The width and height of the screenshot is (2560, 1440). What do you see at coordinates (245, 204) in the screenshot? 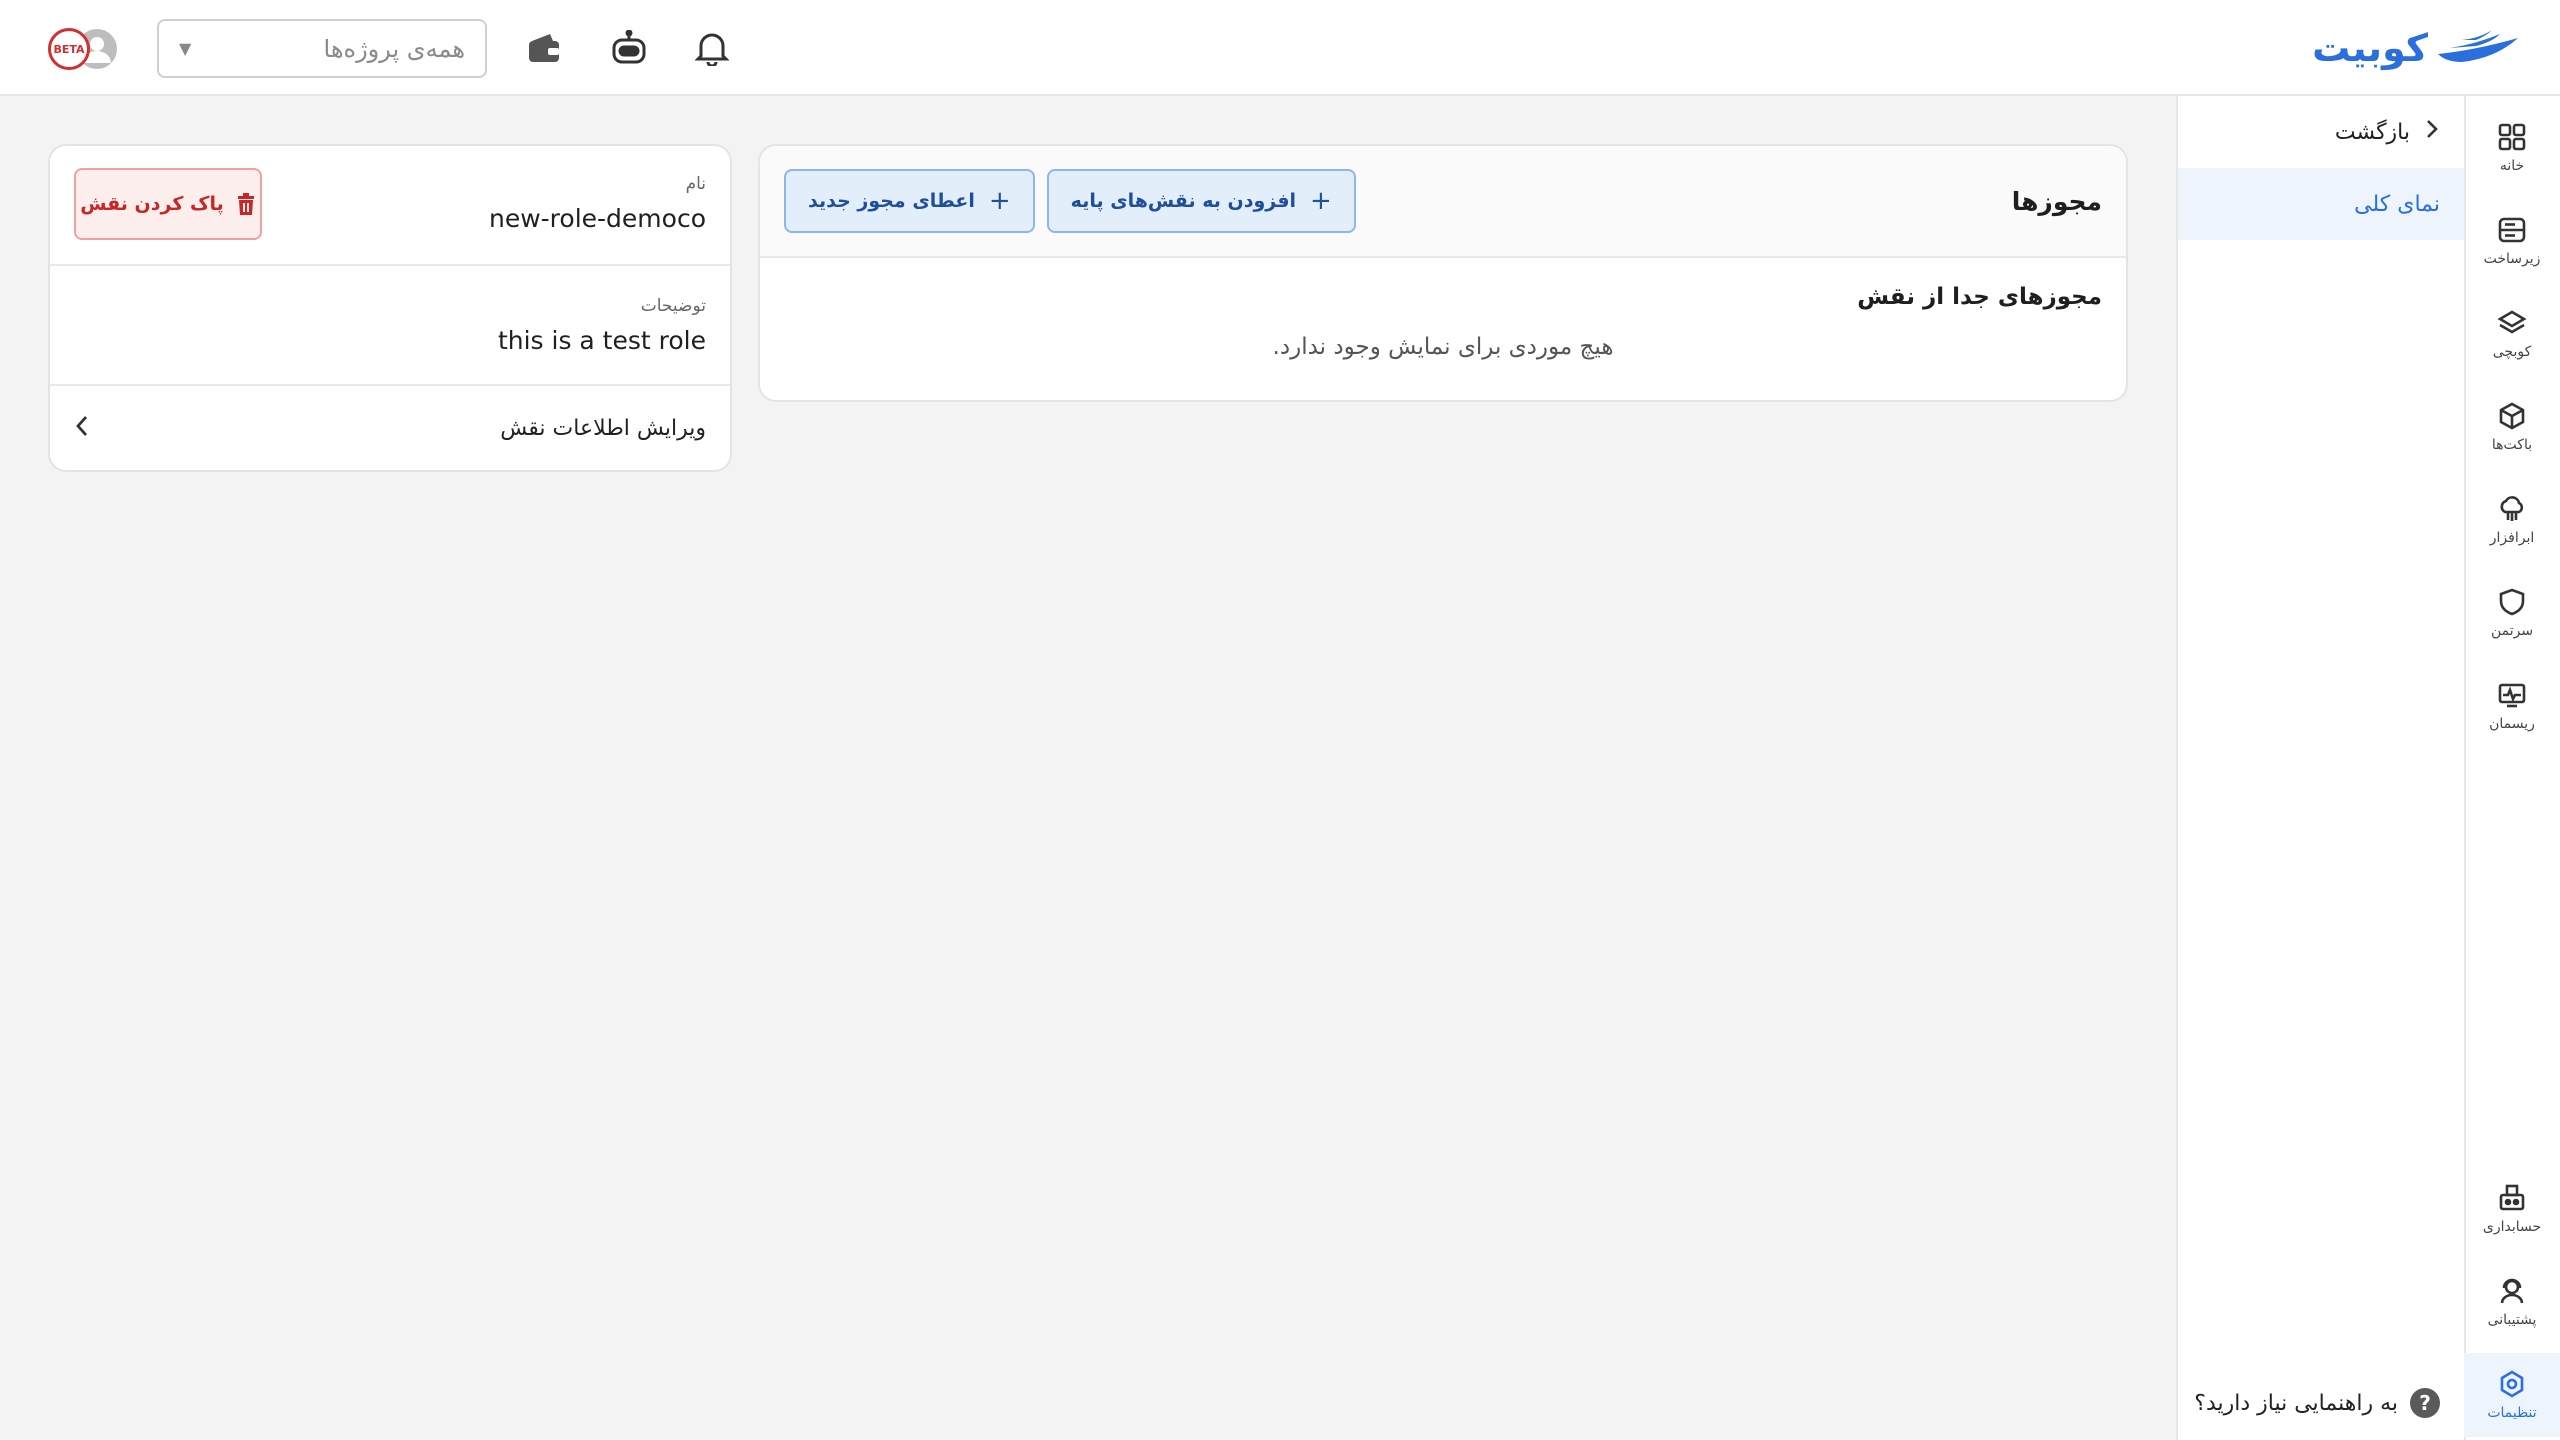
I see `trash-icon` at bounding box center [245, 204].